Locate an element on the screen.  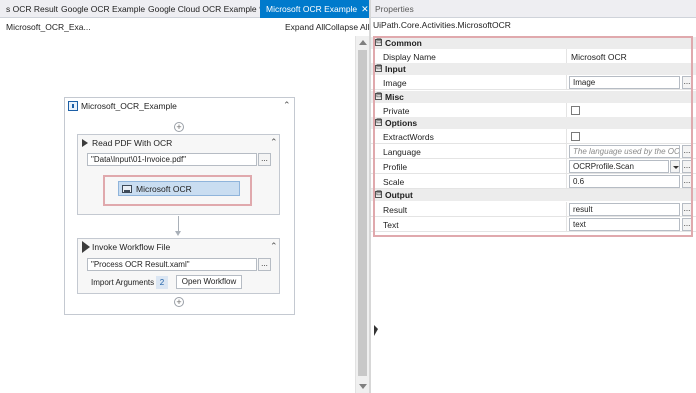
connector-arrow-icon is located at coordinates (178, 233).